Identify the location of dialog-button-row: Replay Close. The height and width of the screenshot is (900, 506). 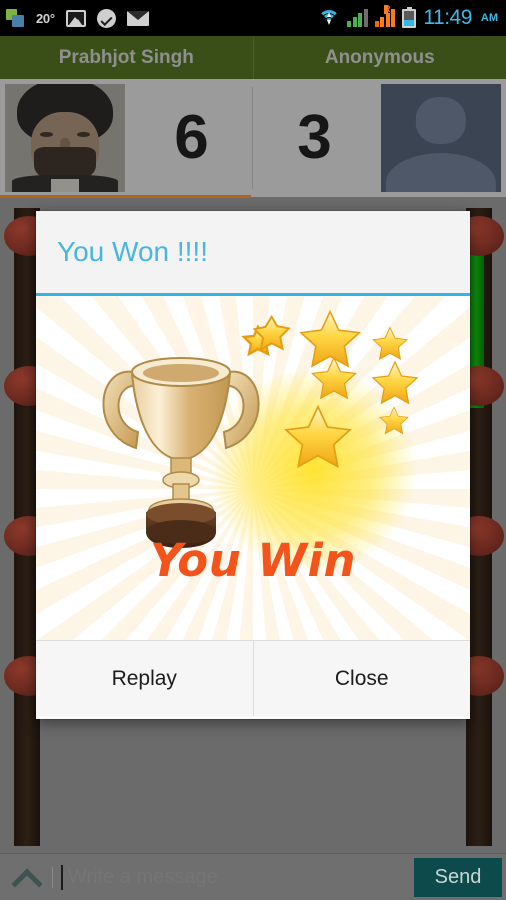
(253, 678).